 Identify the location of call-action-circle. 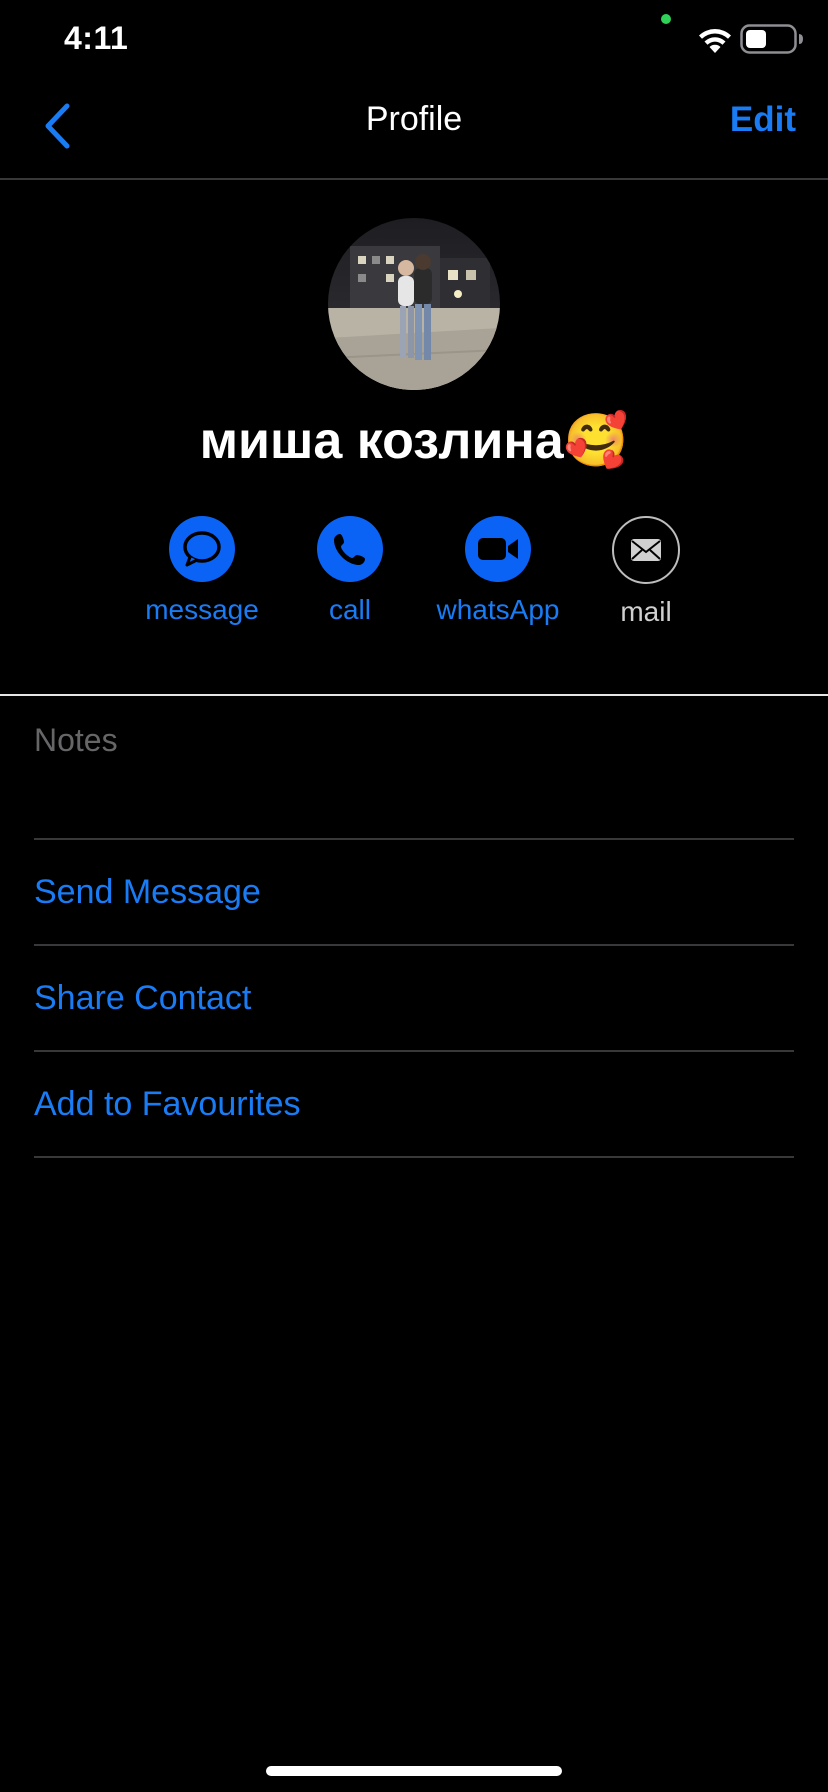
(350, 549).